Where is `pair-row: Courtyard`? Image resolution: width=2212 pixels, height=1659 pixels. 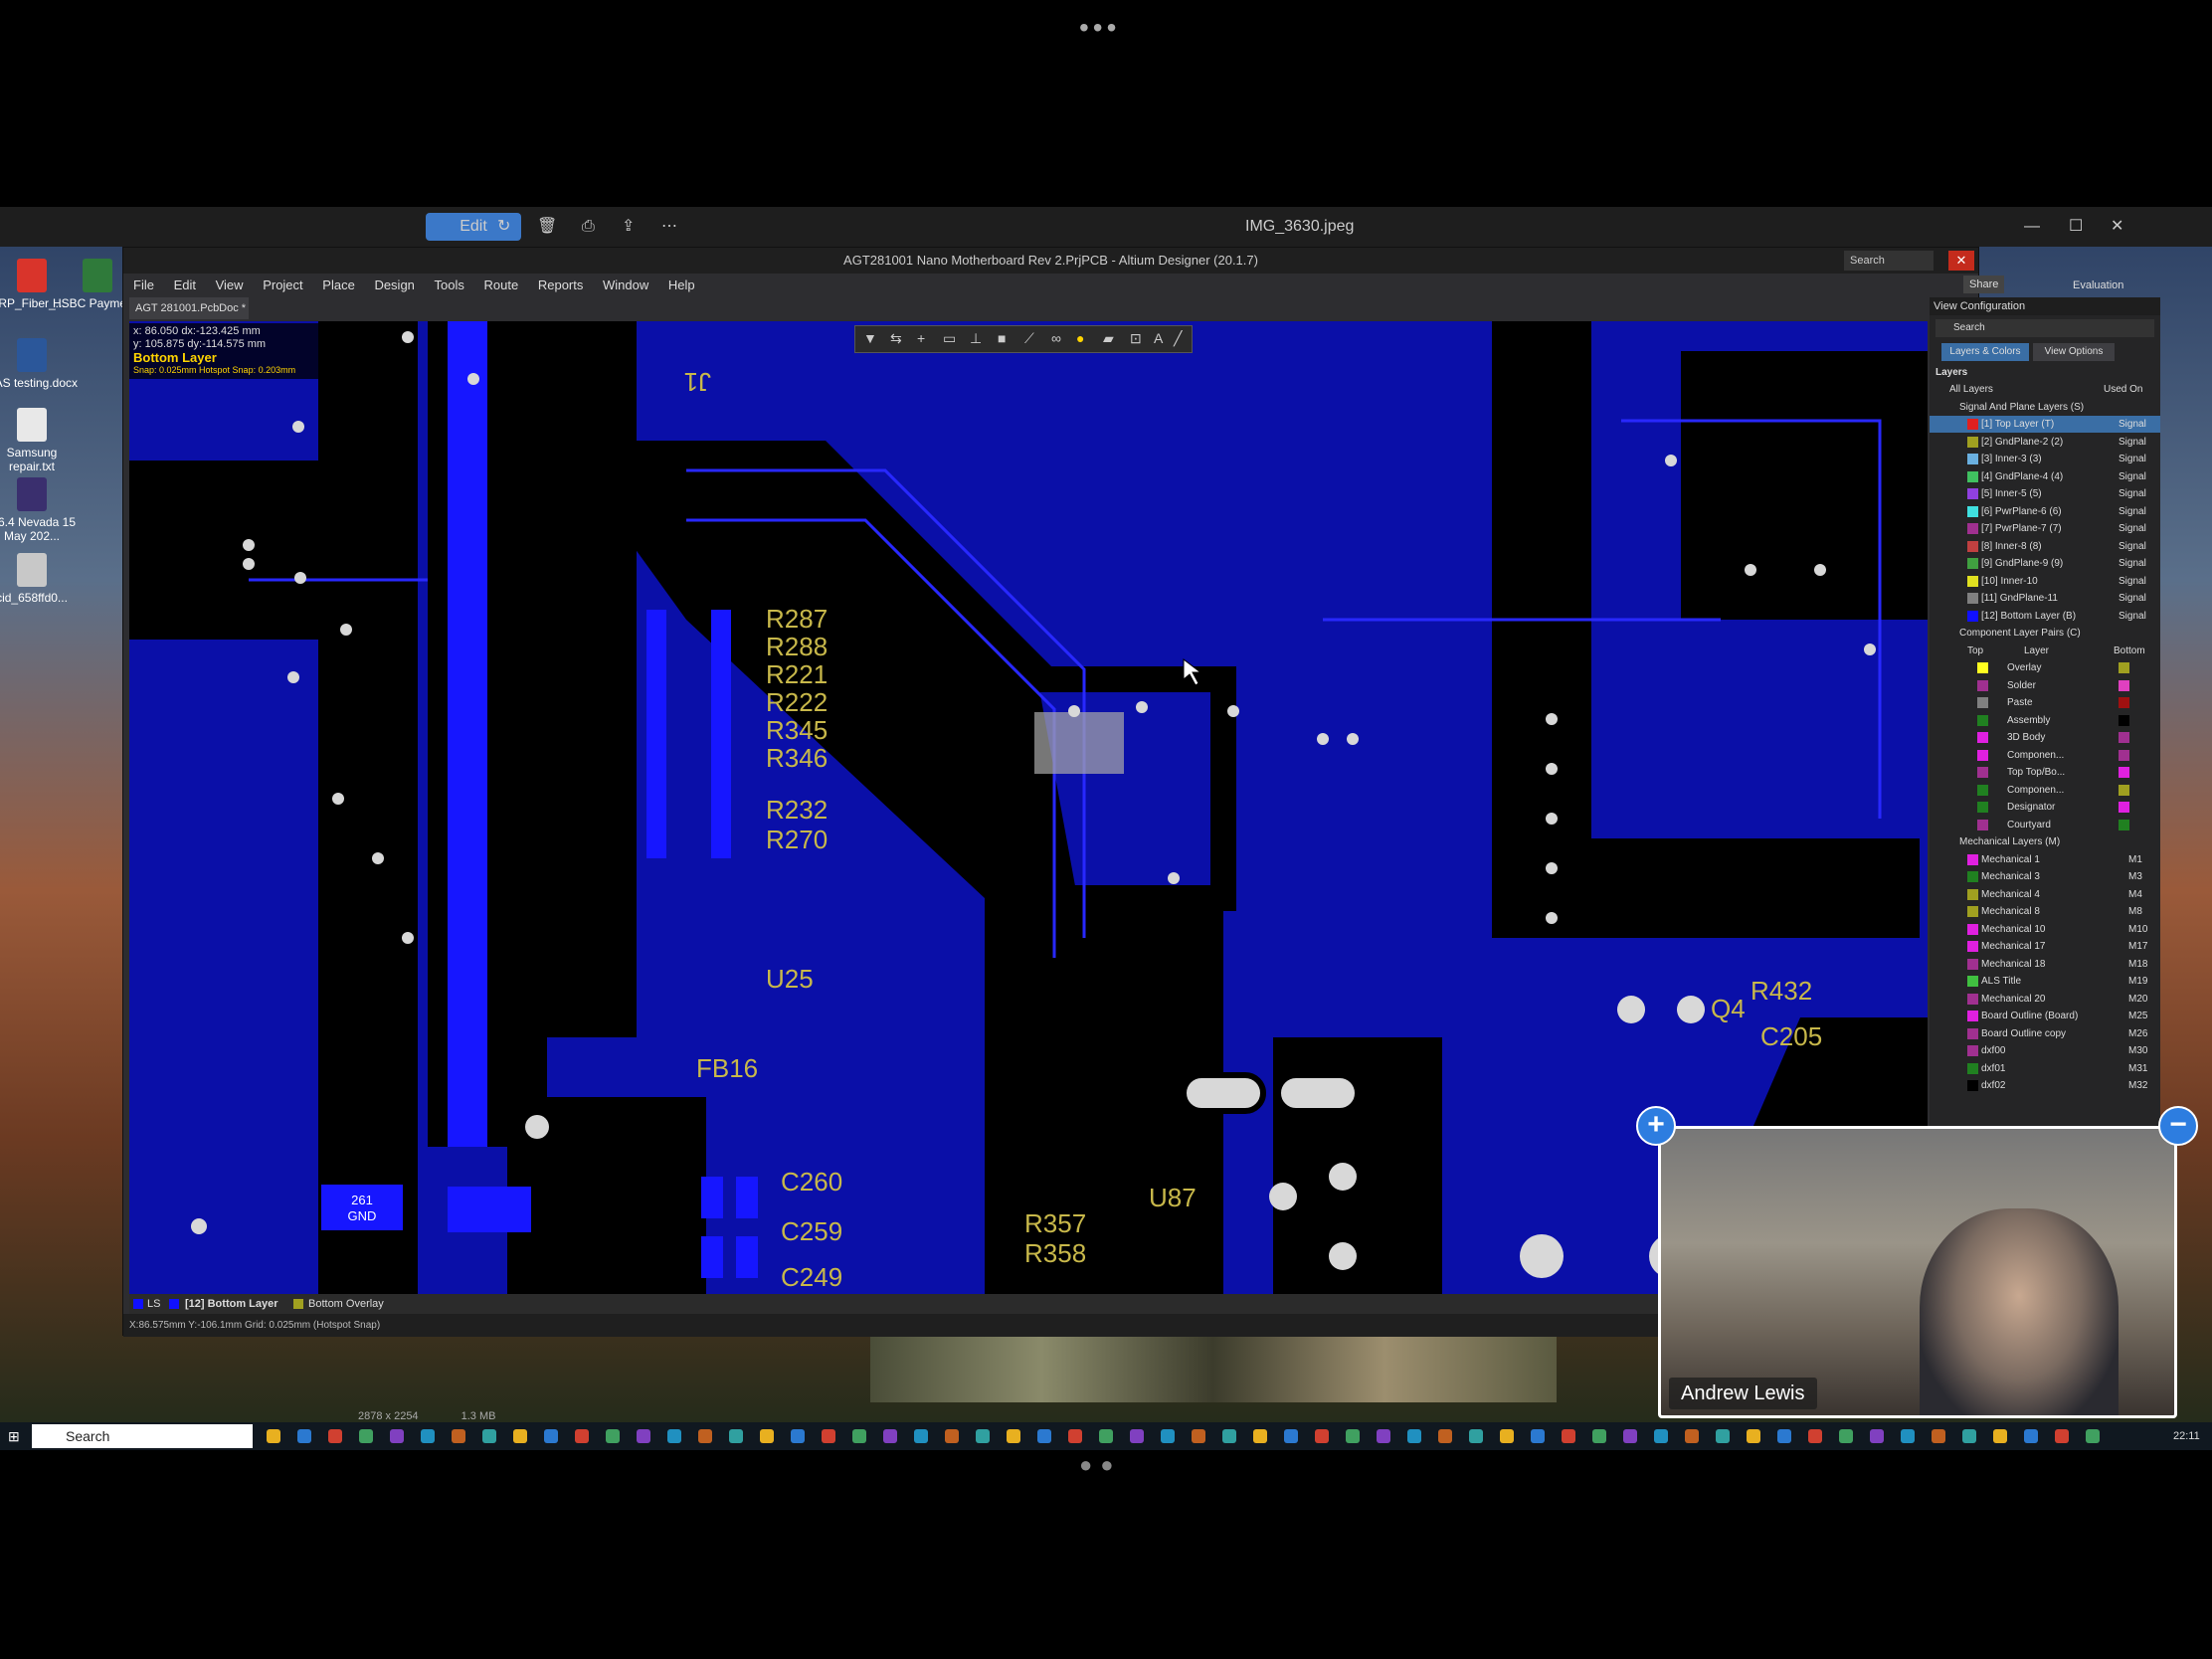 pair-row: Courtyard is located at coordinates (2045, 825).